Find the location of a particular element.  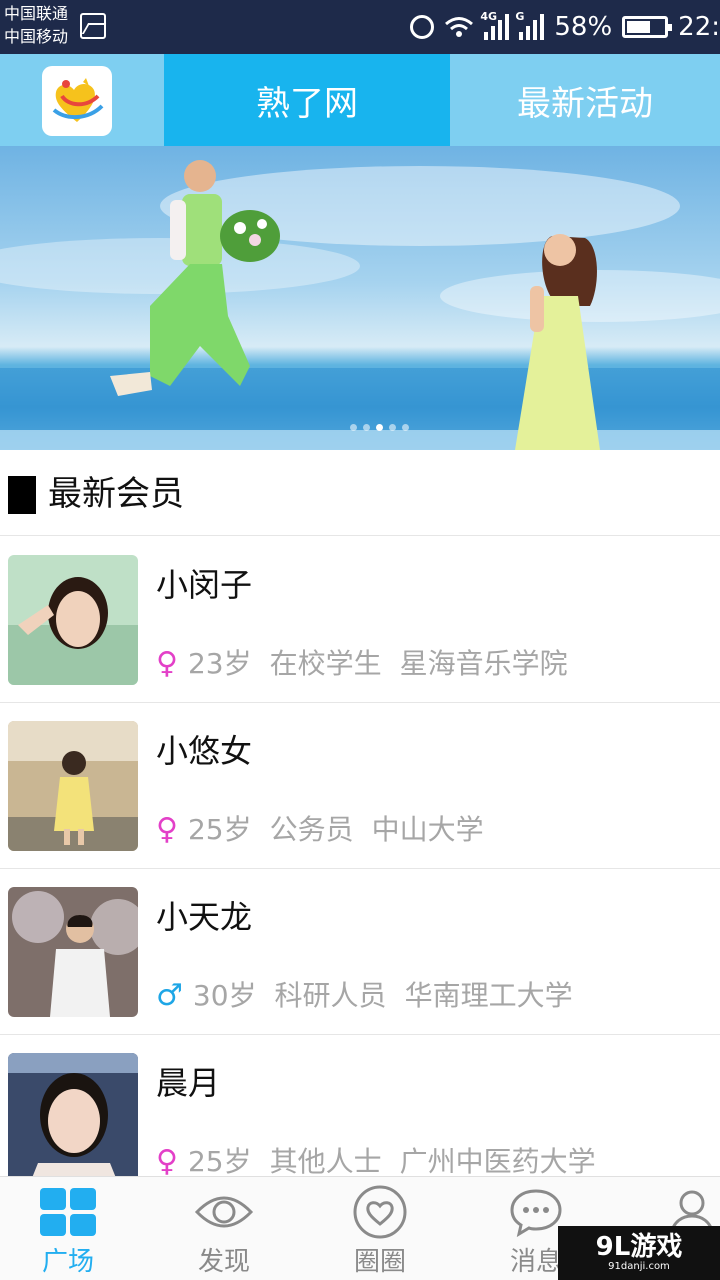

member-info: ♀ 25岁 公务员 中山大学 is located at coordinates (320, 830).